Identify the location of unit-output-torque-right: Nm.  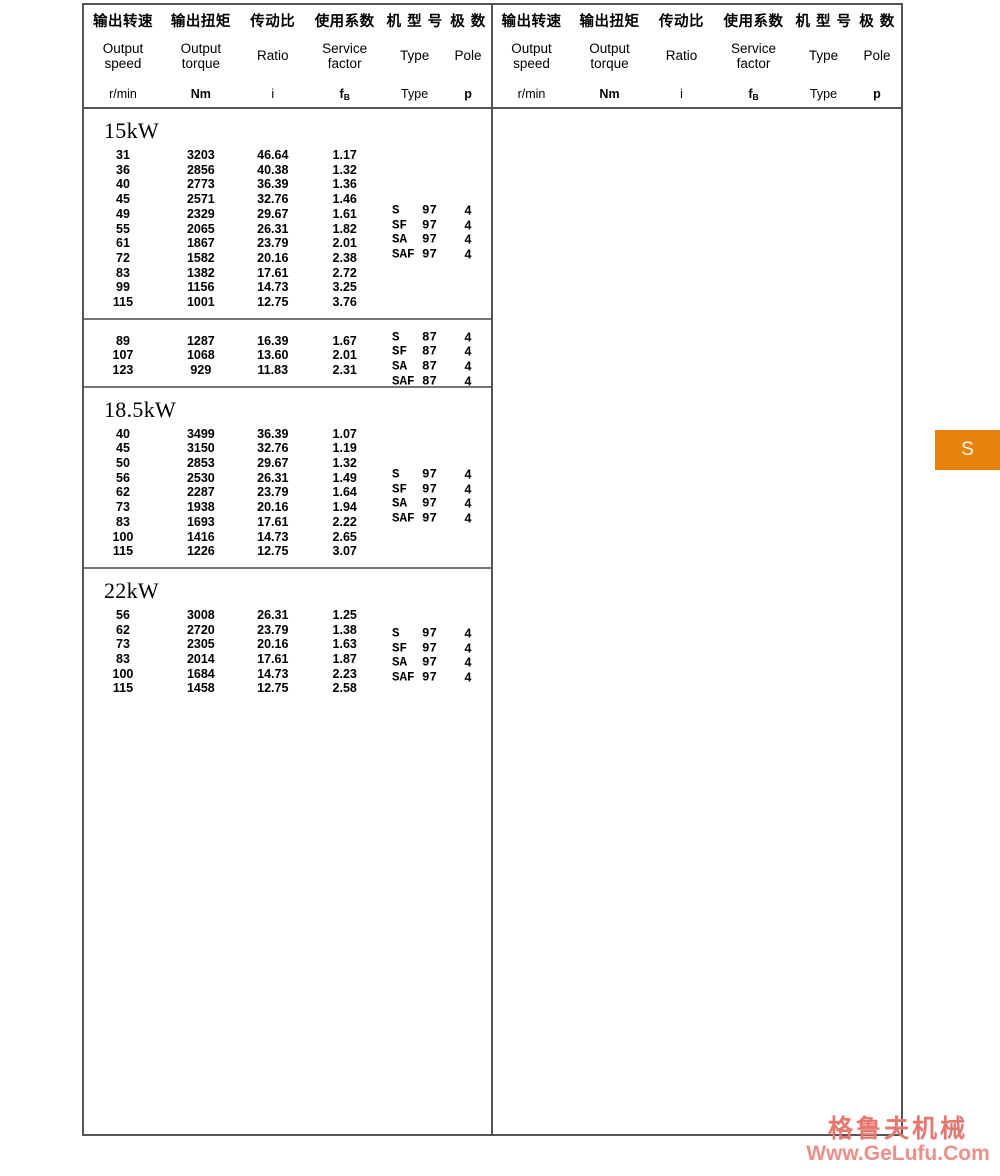
(609, 93).